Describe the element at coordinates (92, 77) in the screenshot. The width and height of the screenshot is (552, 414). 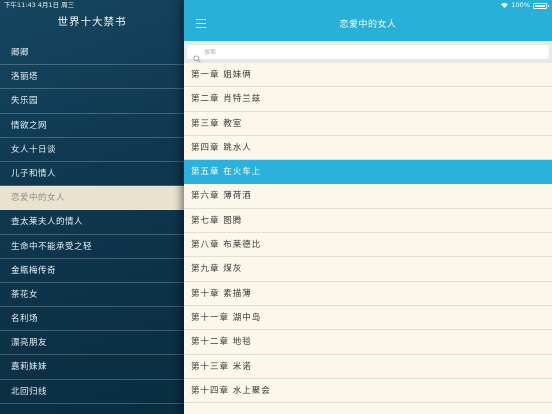
I see `sidebar-item: 洛丽塔` at that location.